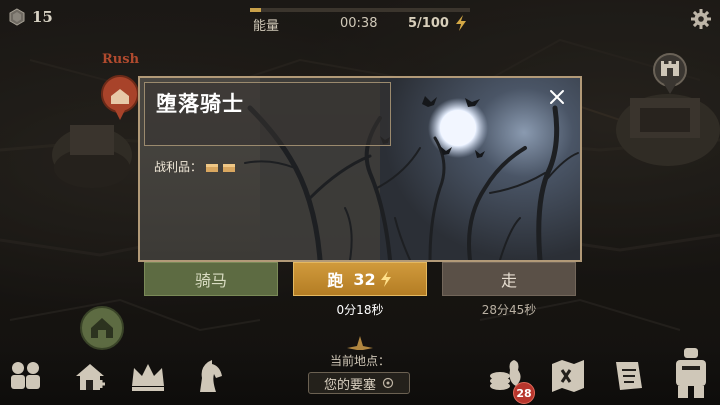 The width and height of the screenshot is (720, 405). I want to click on rush-marker, so click(120, 100).